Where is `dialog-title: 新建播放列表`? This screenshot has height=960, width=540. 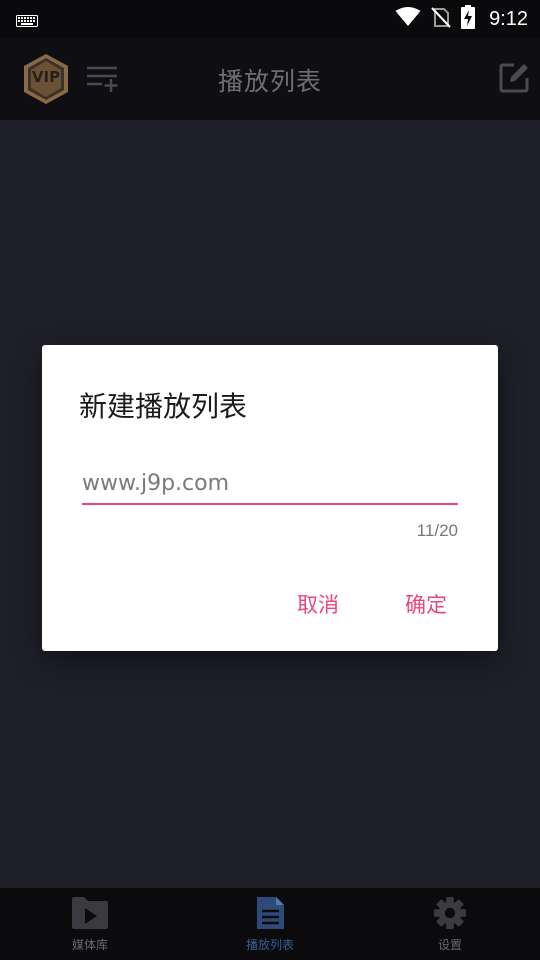
dialog-title: 新建播放列表 is located at coordinates (163, 406).